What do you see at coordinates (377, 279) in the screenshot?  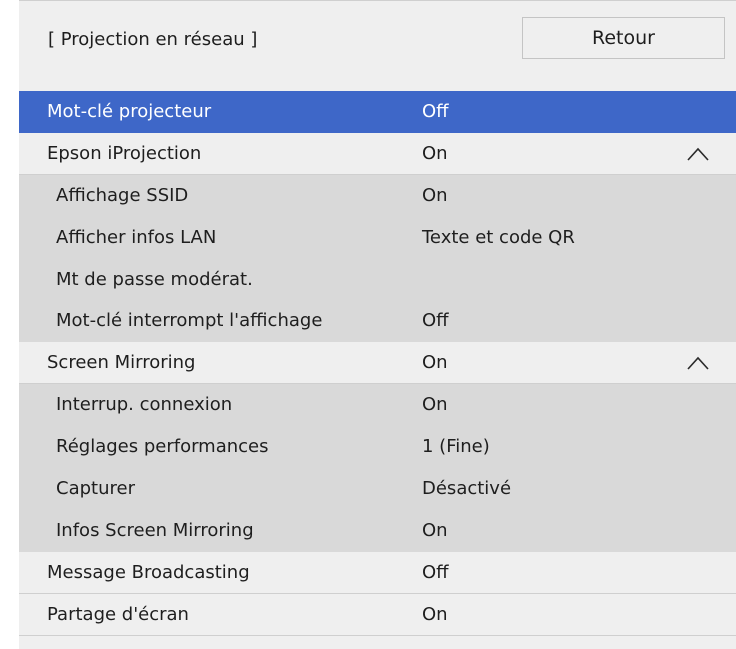 I see `list-item-moderator-password: Mt de passe modérat.` at bounding box center [377, 279].